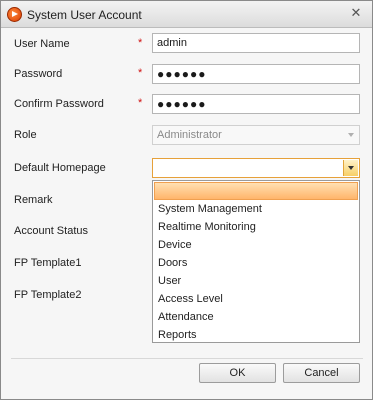 This screenshot has width=373, height=400. Describe the element at coordinates (350, 168) in the screenshot. I see `dropdown-arrow-icon` at that location.